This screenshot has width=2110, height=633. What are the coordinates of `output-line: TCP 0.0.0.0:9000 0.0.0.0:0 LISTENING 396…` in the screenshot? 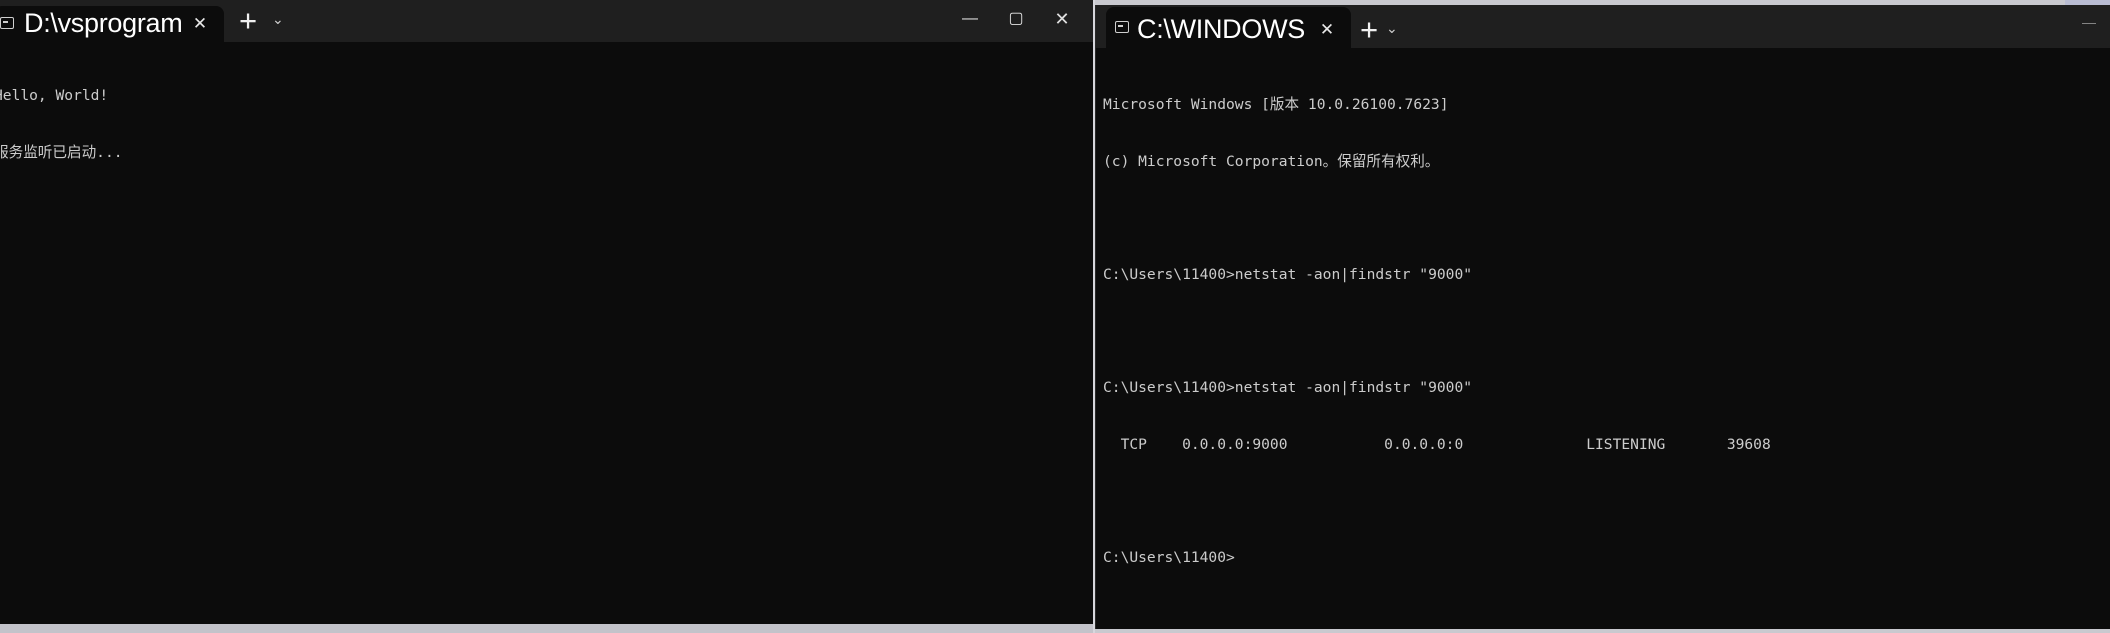 It's located at (1437, 445).